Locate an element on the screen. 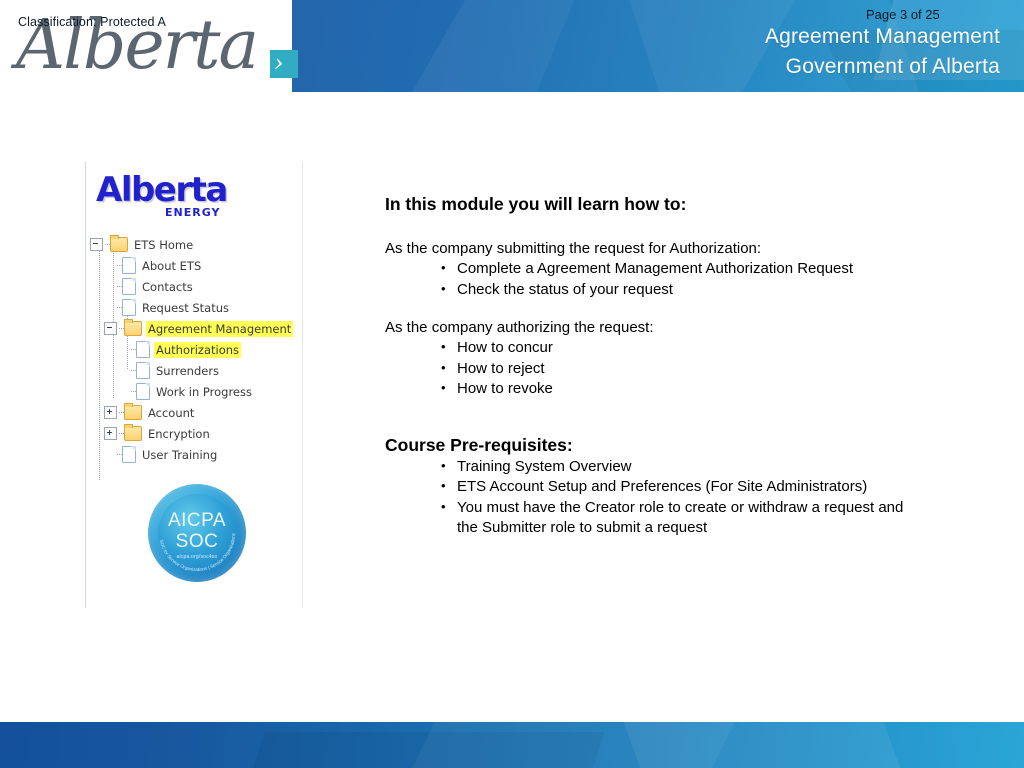 The width and height of the screenshot is (1024, 768). list-item: How to concur is located at coordinates (673, 348).